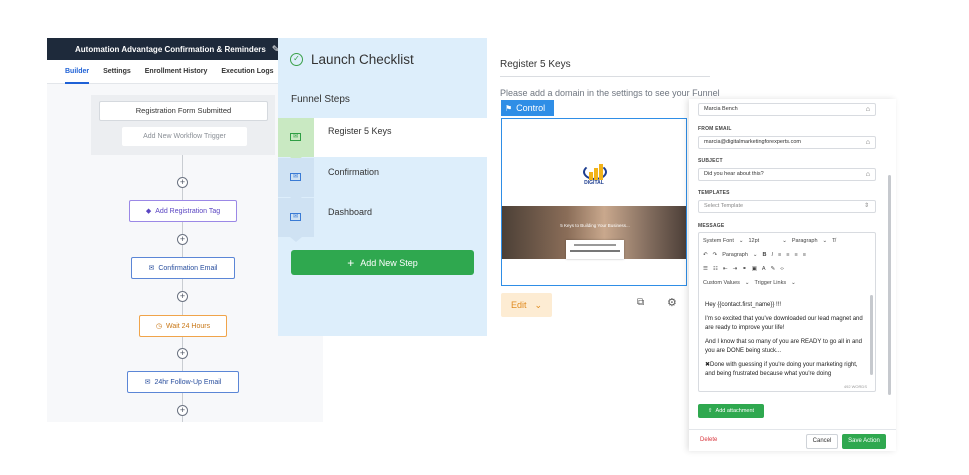 This screenshot has height=475, width=969. Describe the element at coordinates (711, 226) in the screenshot. I see `message-label: MESSAGE` at that location.